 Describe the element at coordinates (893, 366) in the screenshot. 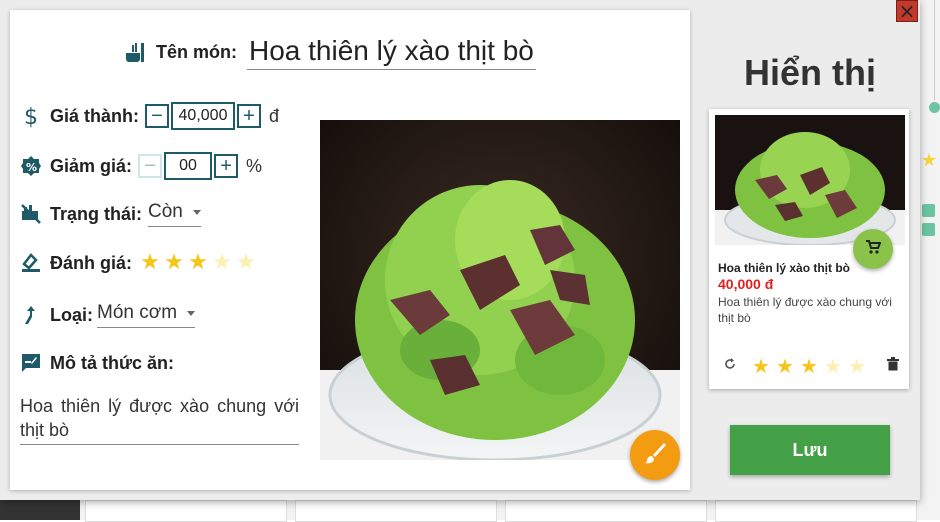

I see `trash-icon` at that location.